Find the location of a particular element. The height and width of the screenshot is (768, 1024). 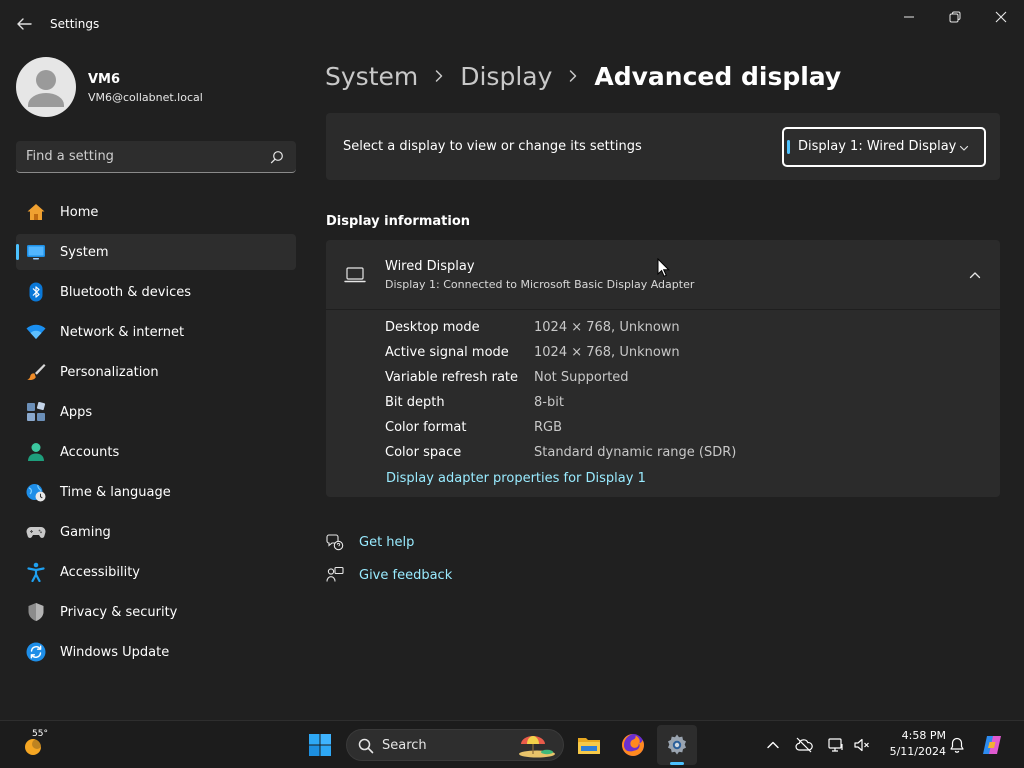

apps-icon is located at coordinates (36, 411).